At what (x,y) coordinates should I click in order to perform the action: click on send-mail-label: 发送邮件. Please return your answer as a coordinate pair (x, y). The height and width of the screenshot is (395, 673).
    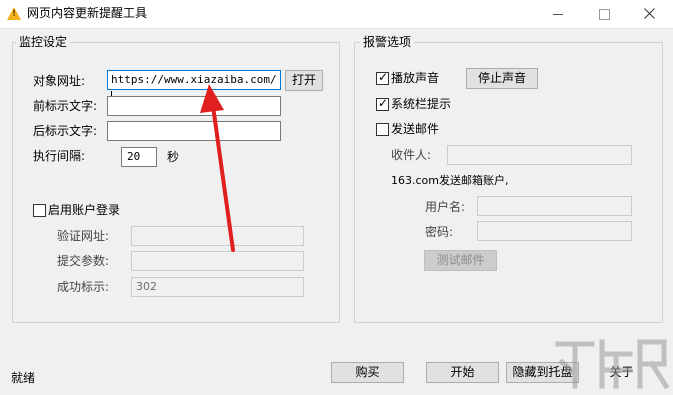
    Looking at the image, I should click on (415, 129).